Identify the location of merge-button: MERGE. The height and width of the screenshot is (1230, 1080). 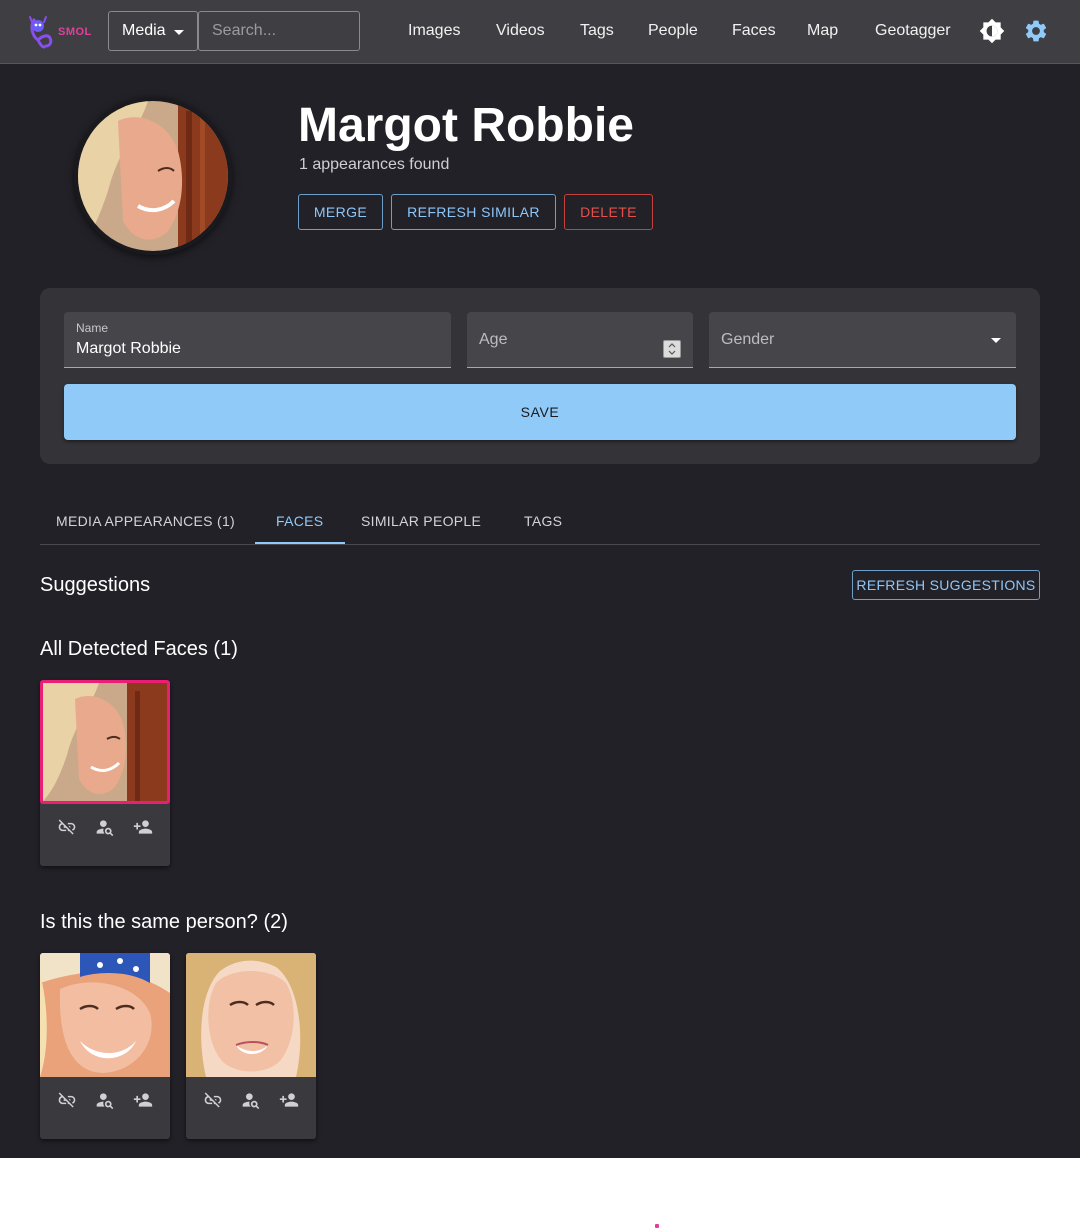
(340, 212).